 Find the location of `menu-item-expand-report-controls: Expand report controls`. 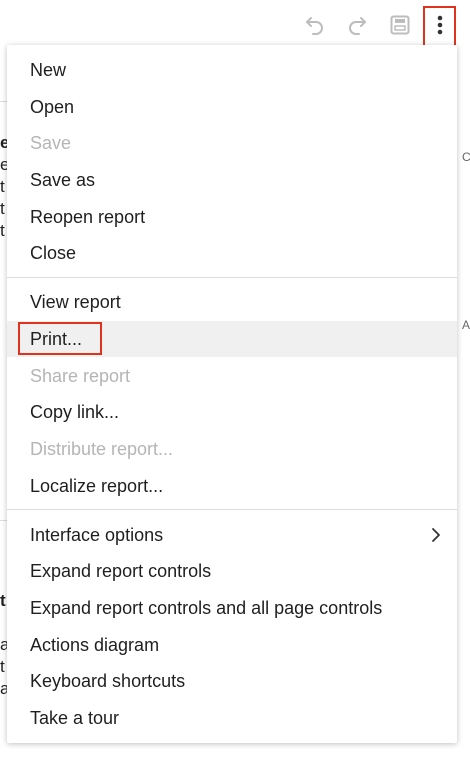

menu-item-expand-report-controls: Expand report controls is located at coordinates (232, 571).